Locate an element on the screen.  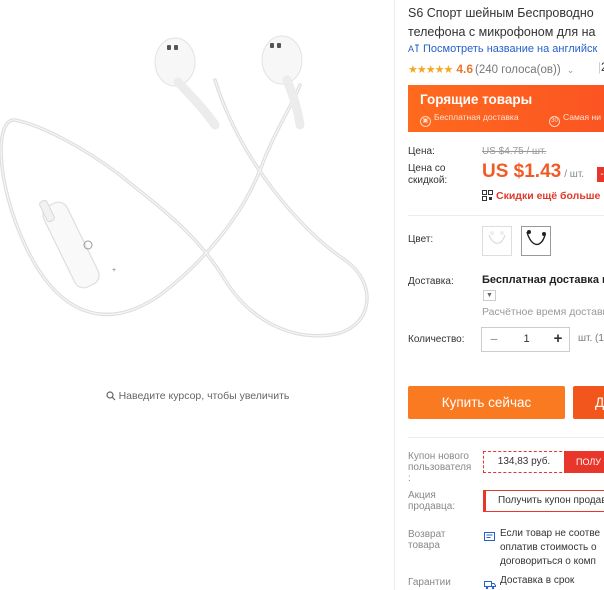
quantity-stepper: − 1 + is located at coordinates (525, 339).